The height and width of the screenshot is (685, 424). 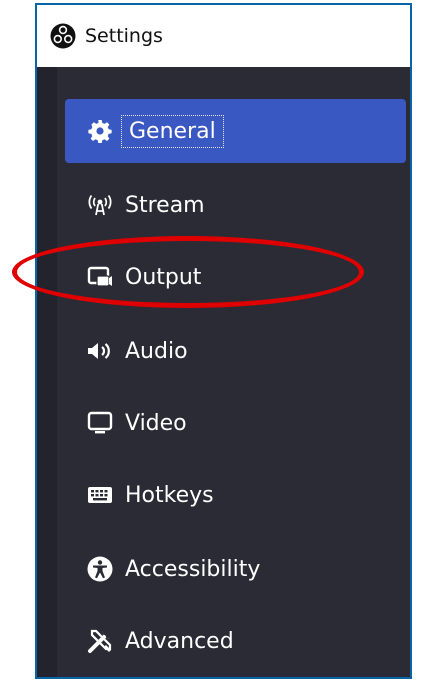 What do you see at coordinates (100, 277) in the screenshot?
I see `output-icon` at bounding box center [100, 277].